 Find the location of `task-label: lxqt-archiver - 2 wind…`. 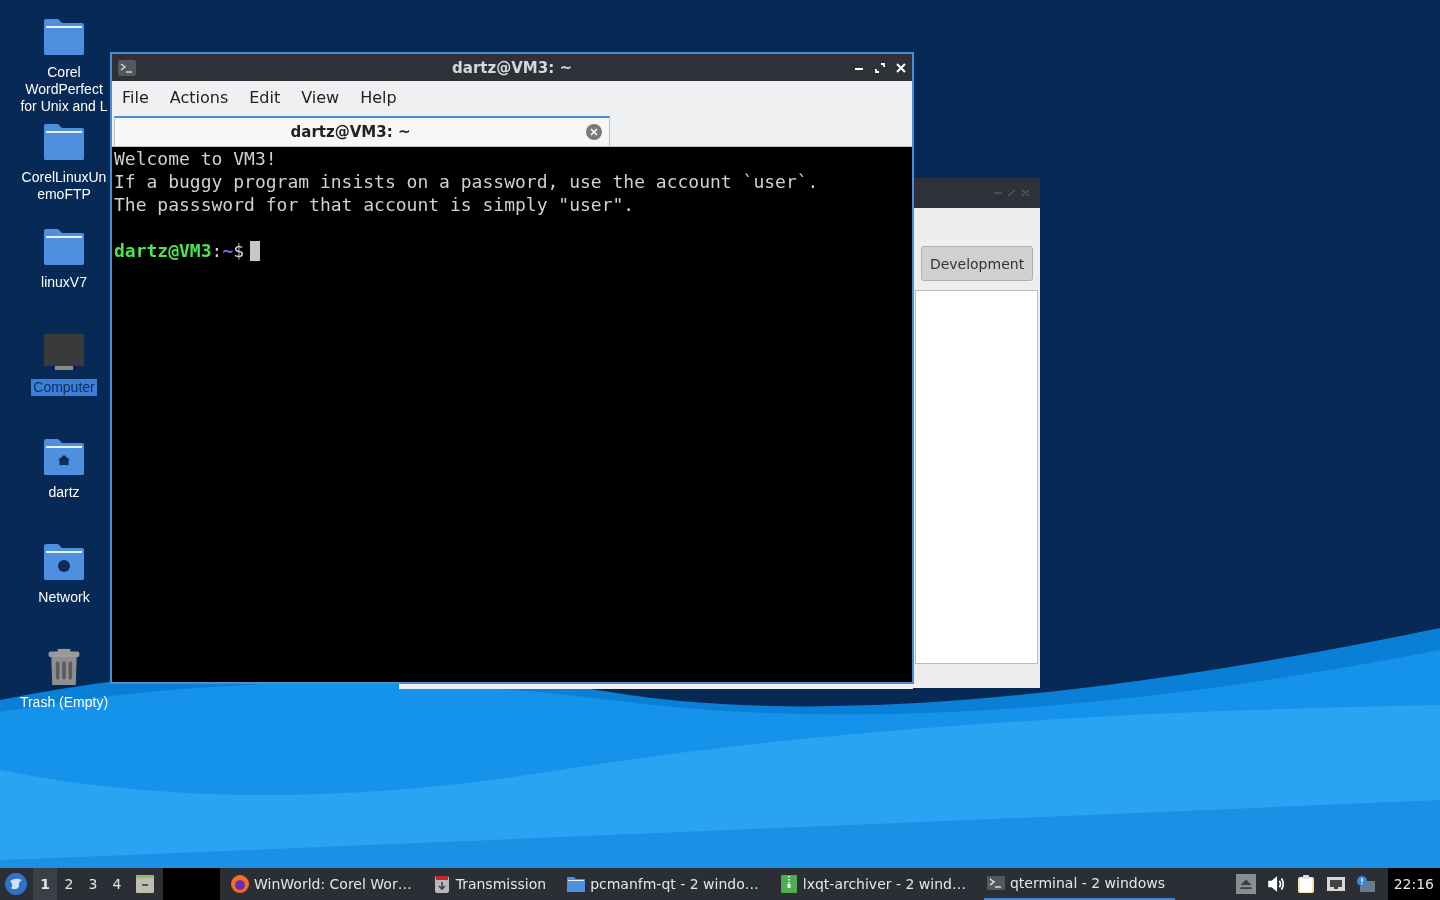

task-label: lxqt-archiver - 2 wind… is located at coordinates (884, 884).